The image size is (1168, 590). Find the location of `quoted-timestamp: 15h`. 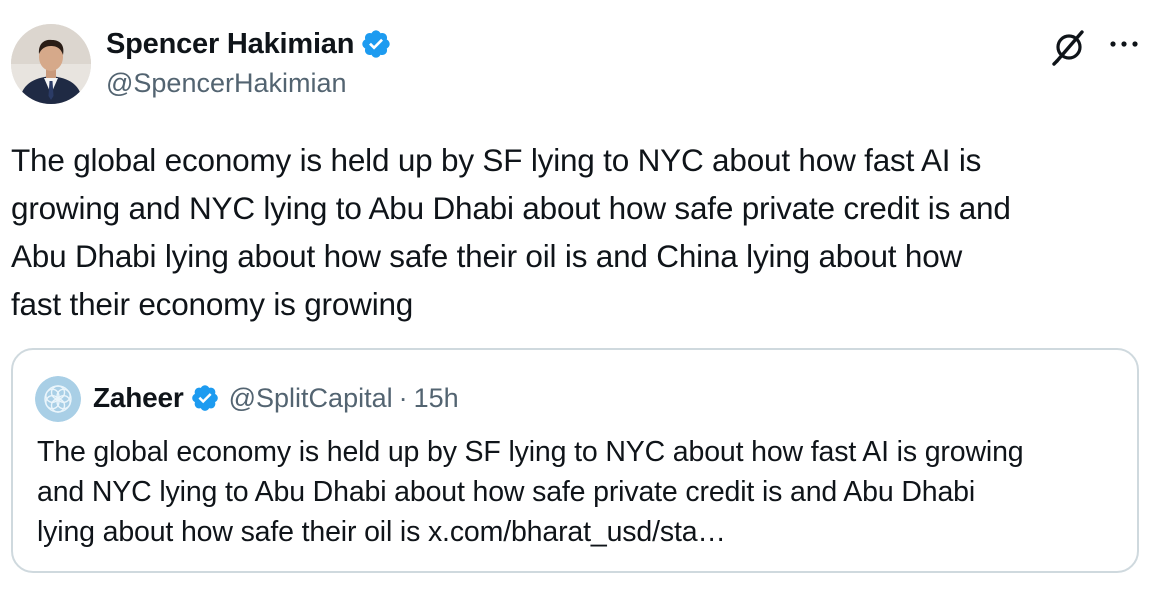

quoted-timestamp: 15h is located at coordinates (436, 398).